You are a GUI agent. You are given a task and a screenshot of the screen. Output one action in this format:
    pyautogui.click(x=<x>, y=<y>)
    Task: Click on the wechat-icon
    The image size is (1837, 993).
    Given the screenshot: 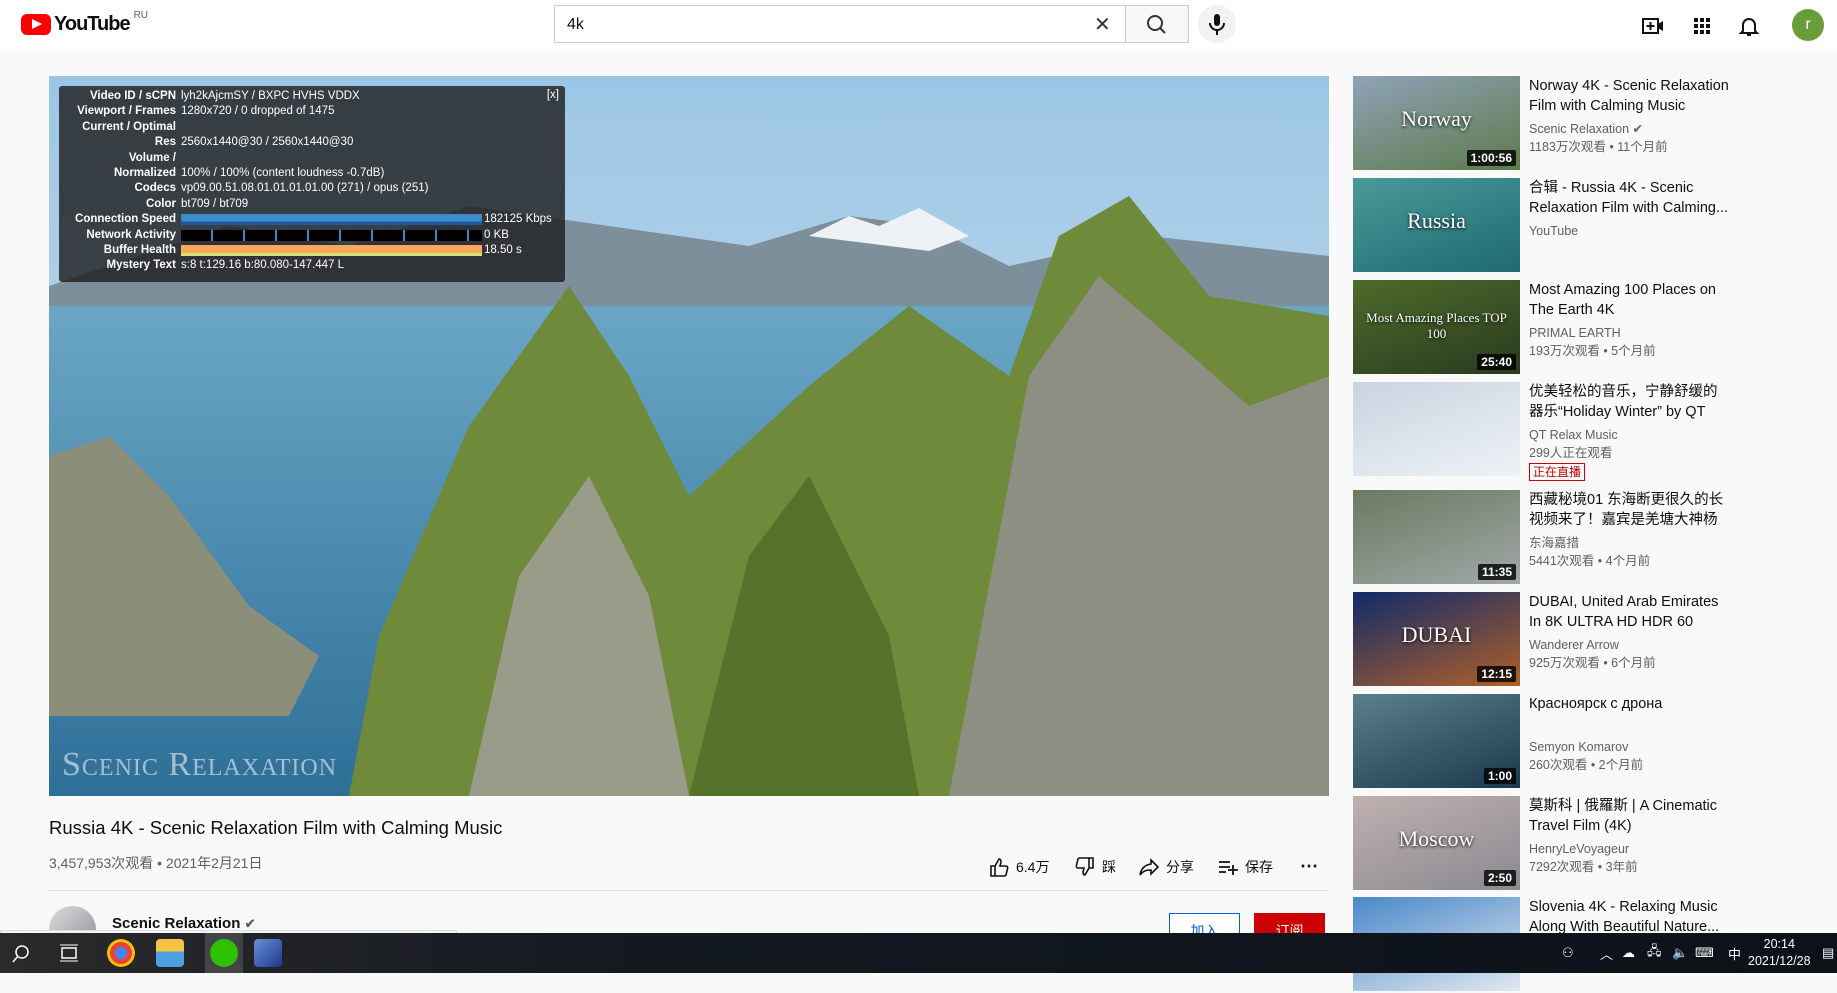 What is the action you would take?
    pyautogui.click(x=224, y=953)
    